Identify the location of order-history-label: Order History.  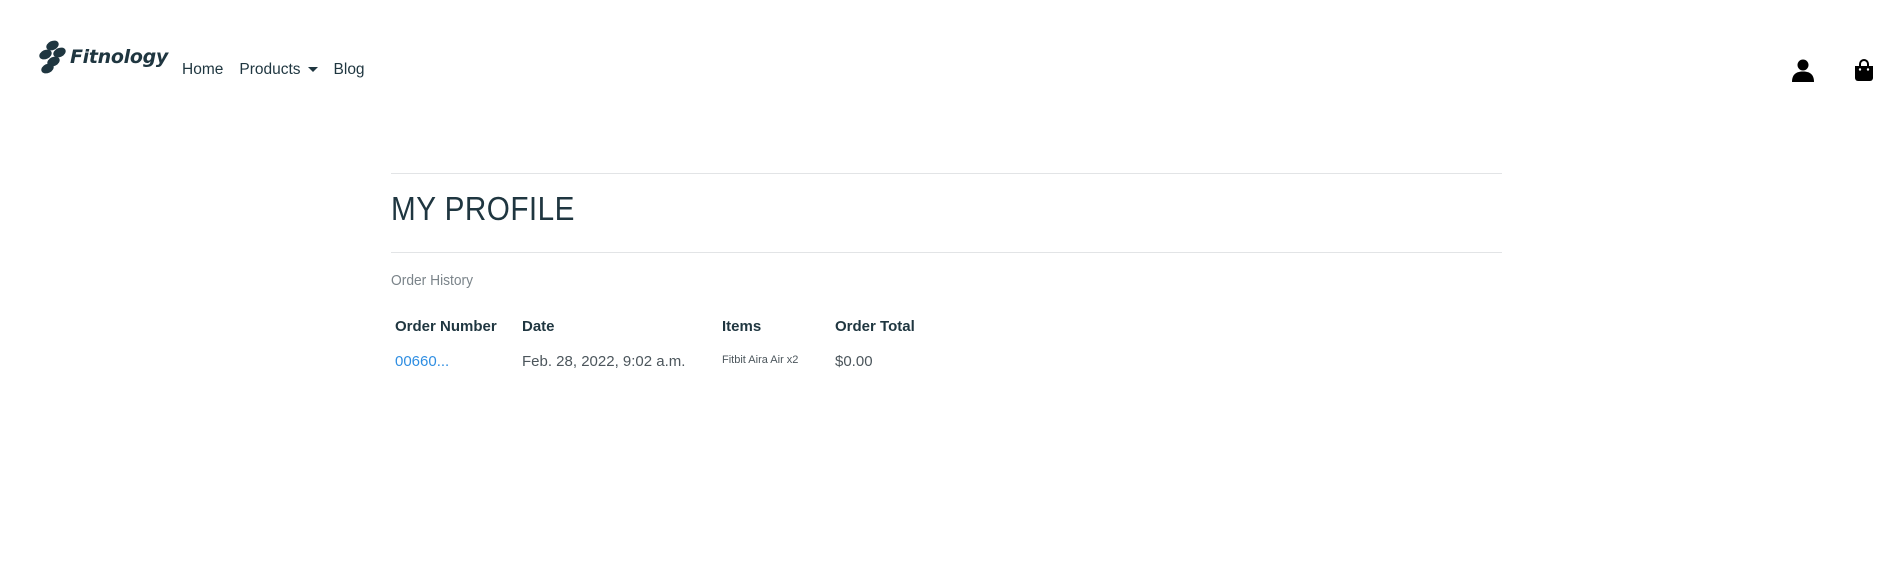
(432, 280).